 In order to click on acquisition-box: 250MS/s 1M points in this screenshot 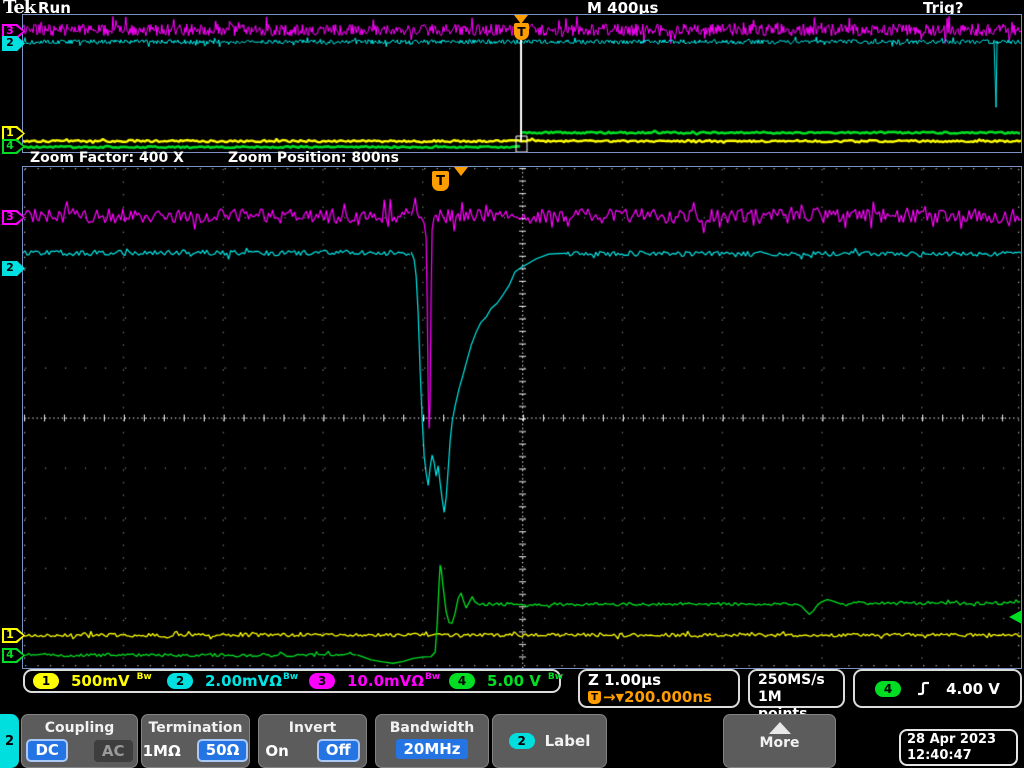, I will do `click(796, 695)`.